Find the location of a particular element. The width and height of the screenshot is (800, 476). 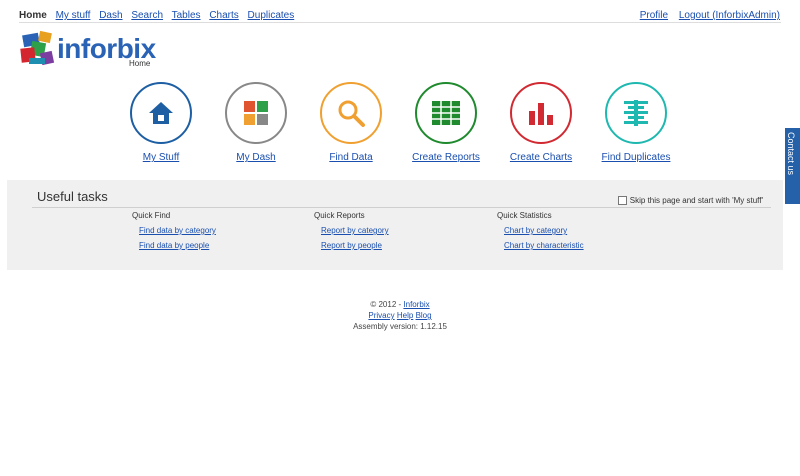

account-links: Profile Logout (InforbixAdmin) is located at coordinates (706, 15).